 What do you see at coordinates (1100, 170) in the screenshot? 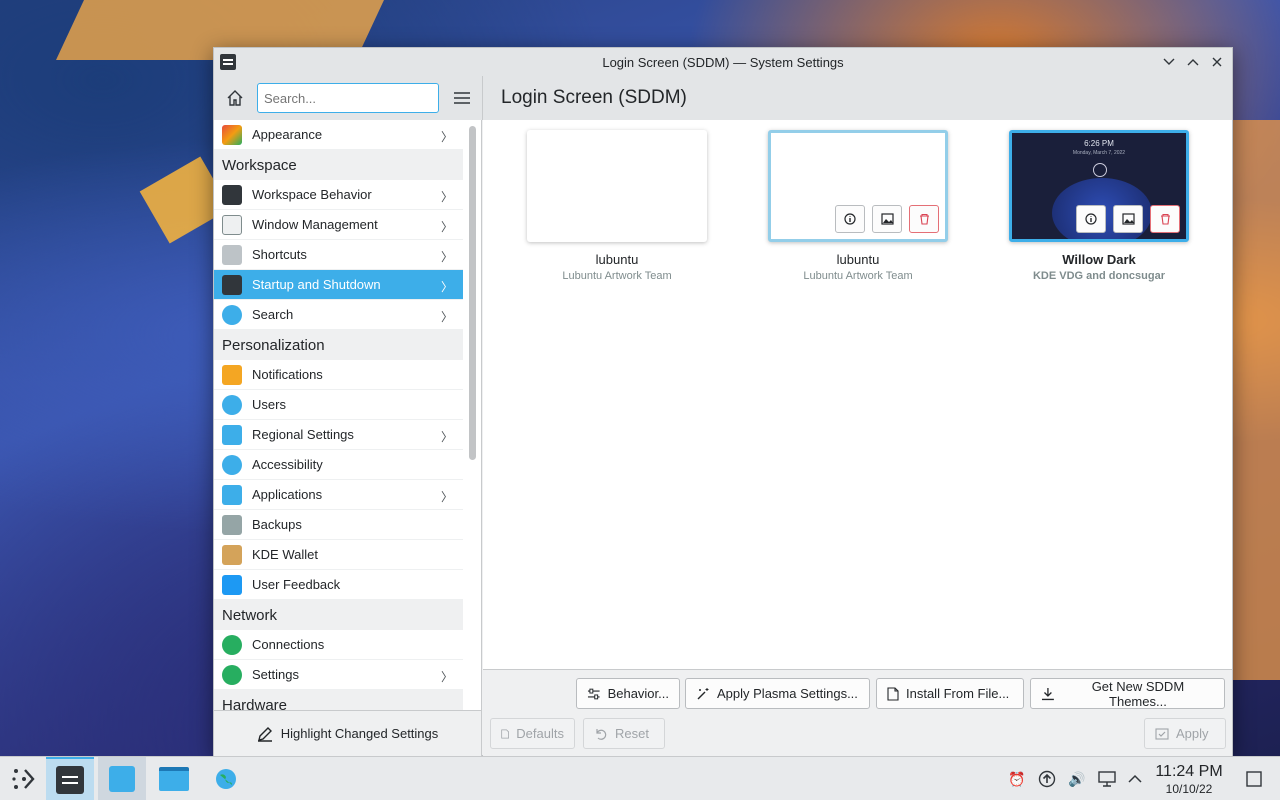
I see `preview-avatar` at bounding box center [1100, 170].